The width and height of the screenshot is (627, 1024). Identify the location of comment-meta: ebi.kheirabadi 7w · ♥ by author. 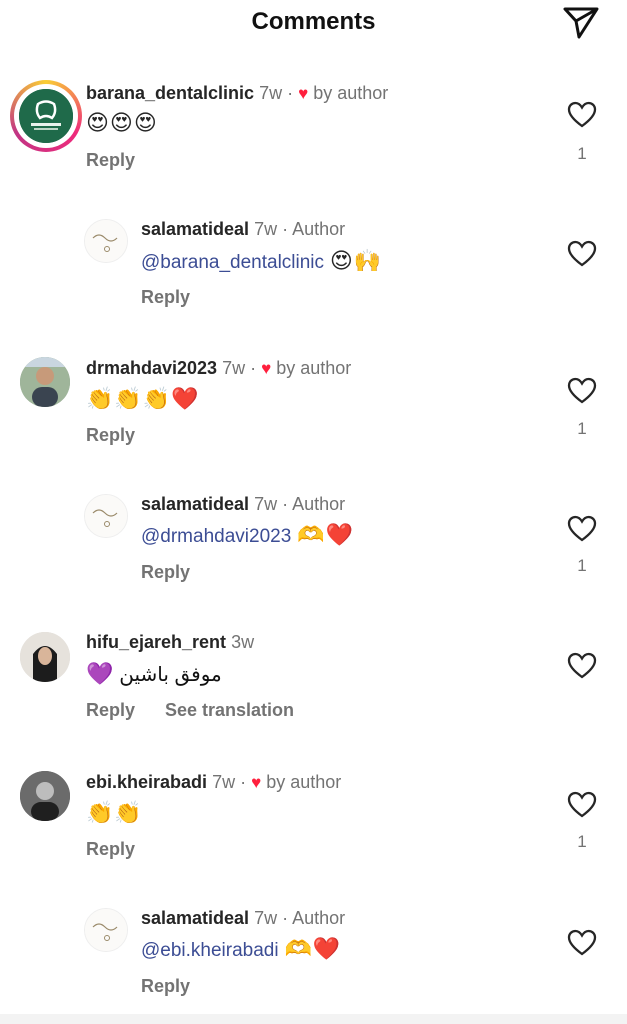
(213, 782).